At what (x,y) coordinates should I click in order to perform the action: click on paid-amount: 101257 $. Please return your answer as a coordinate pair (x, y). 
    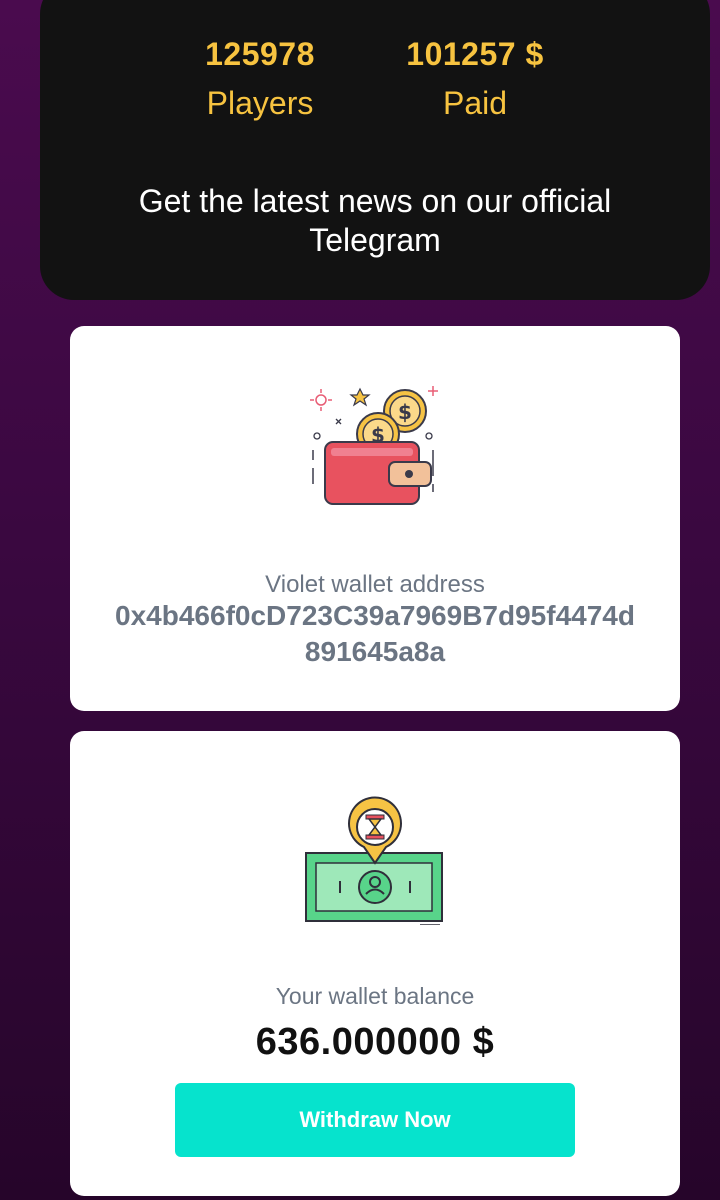
    Looking at the image, I should click on (475, 54).